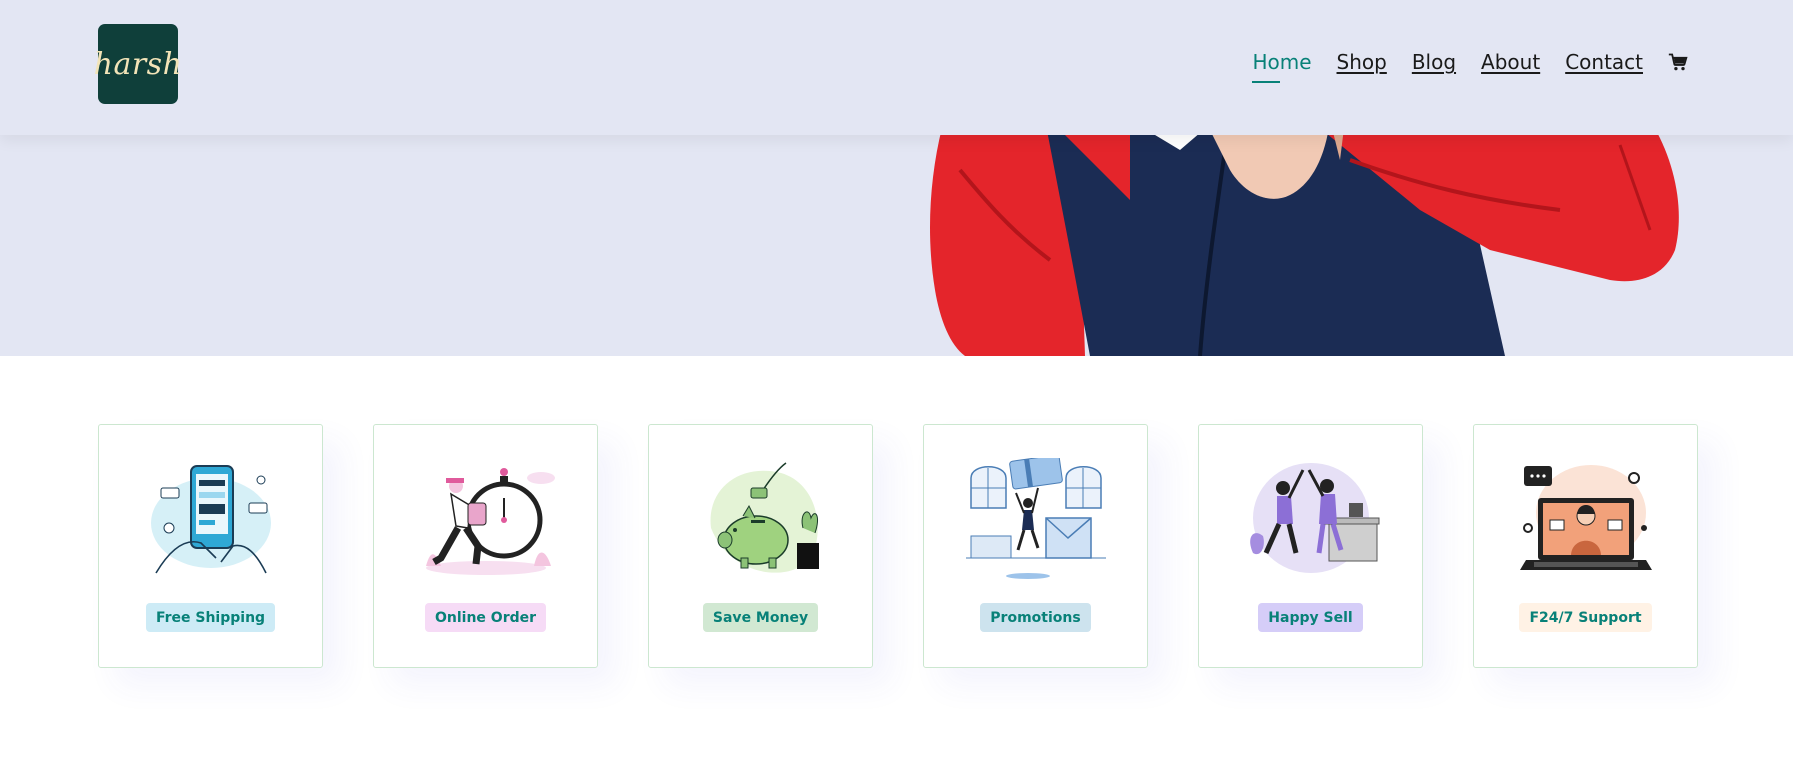  What do you see at coordinates (1470, 66) in the screenshot?
I see `main-nav: Home Shop Blog About Contact` at bounding box center [1470, 66].